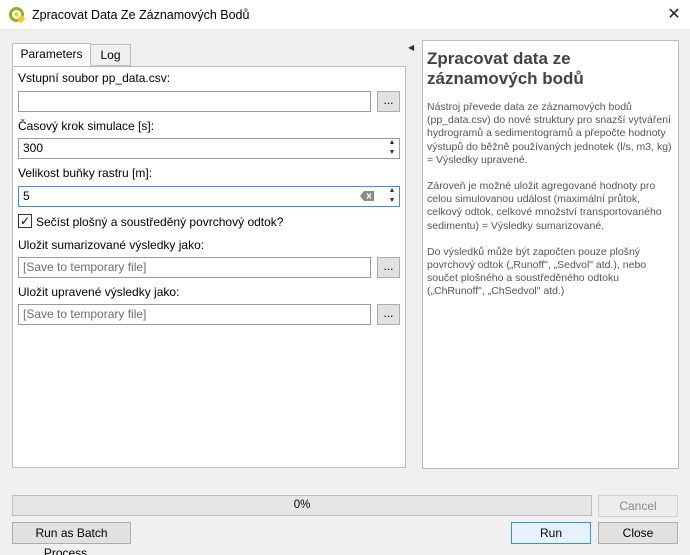  I want to click on cell-size-label: Velikost buňky rastru [m]:, so click(85, 173).